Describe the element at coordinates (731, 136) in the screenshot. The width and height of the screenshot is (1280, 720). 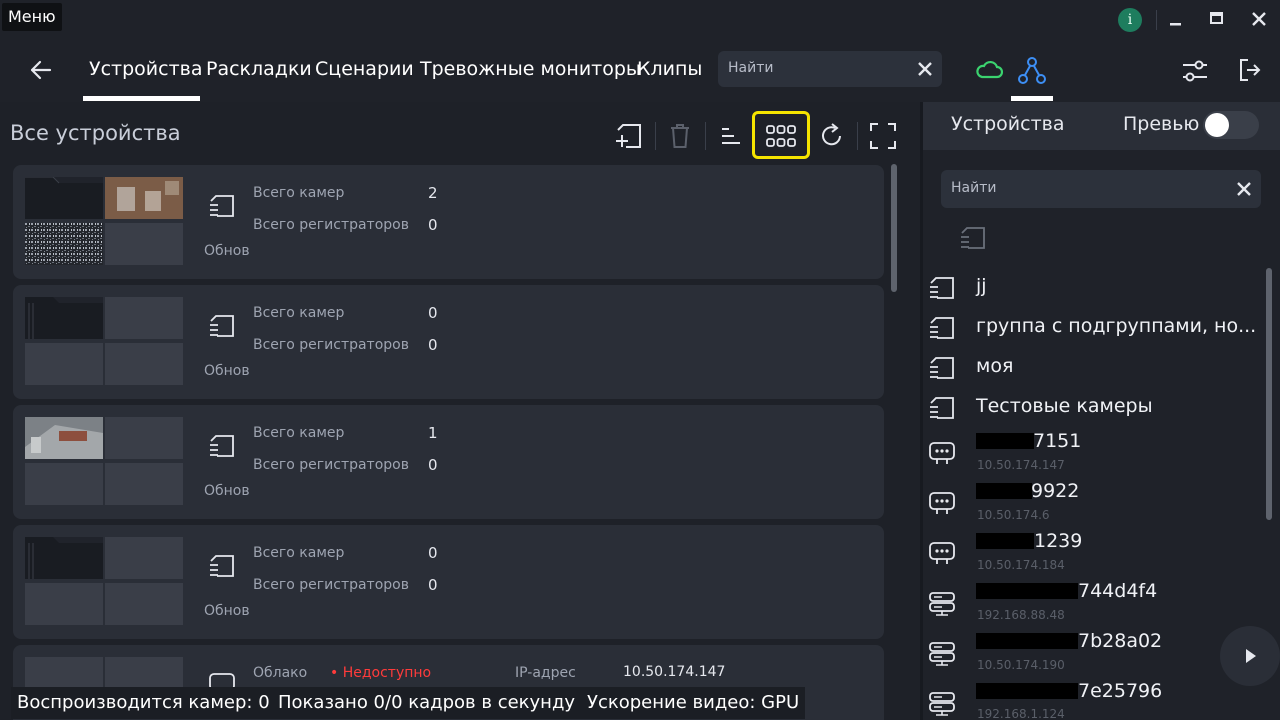
I see `sort-icon` at that location.